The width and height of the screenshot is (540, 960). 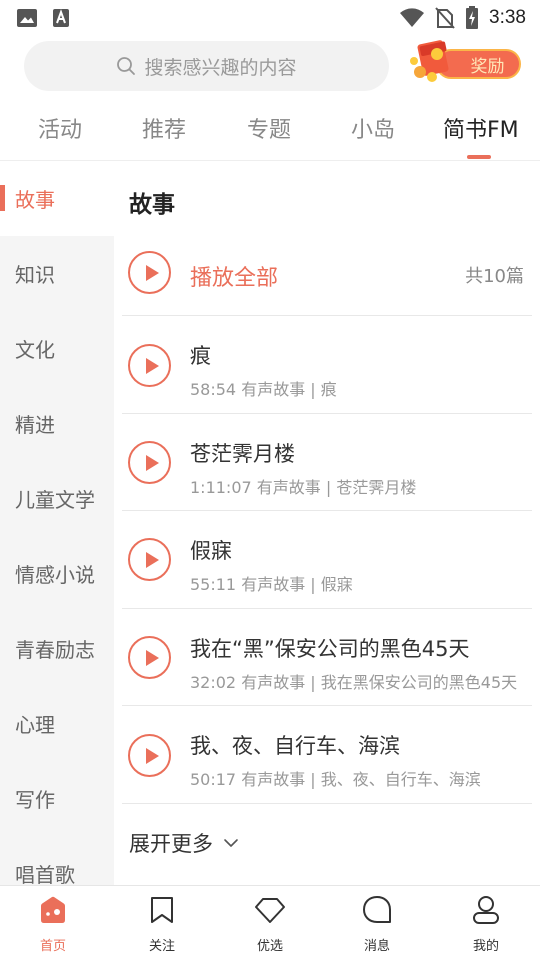 What do you see at coordinates (486, 910) in the screenshot?
I see `profile-icon` at bounding box center [486, 910].